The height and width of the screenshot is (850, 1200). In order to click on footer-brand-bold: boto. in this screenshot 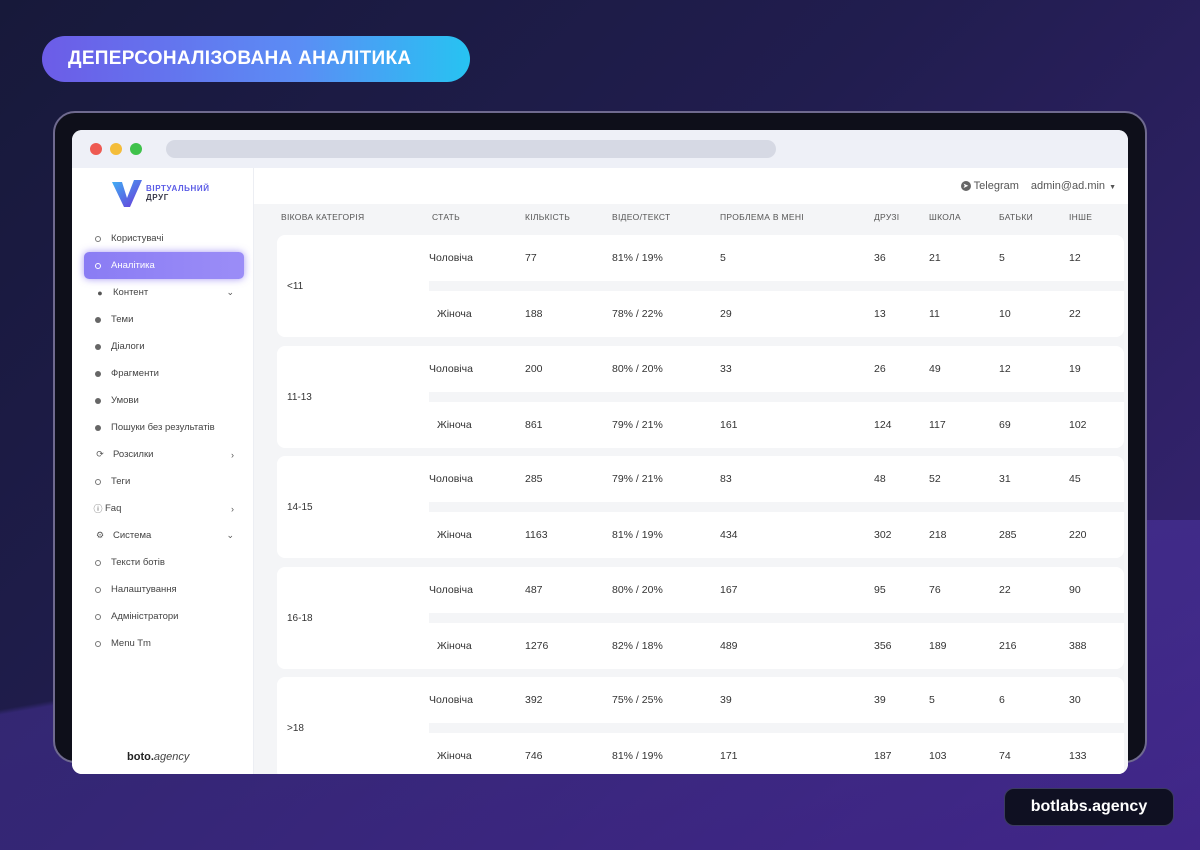, I will do `click(140, 757)`.